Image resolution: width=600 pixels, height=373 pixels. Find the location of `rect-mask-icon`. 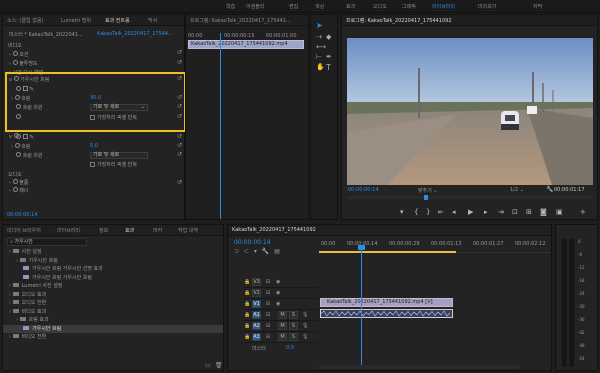

rect-mask-icon is located at coordinates (25, 88).